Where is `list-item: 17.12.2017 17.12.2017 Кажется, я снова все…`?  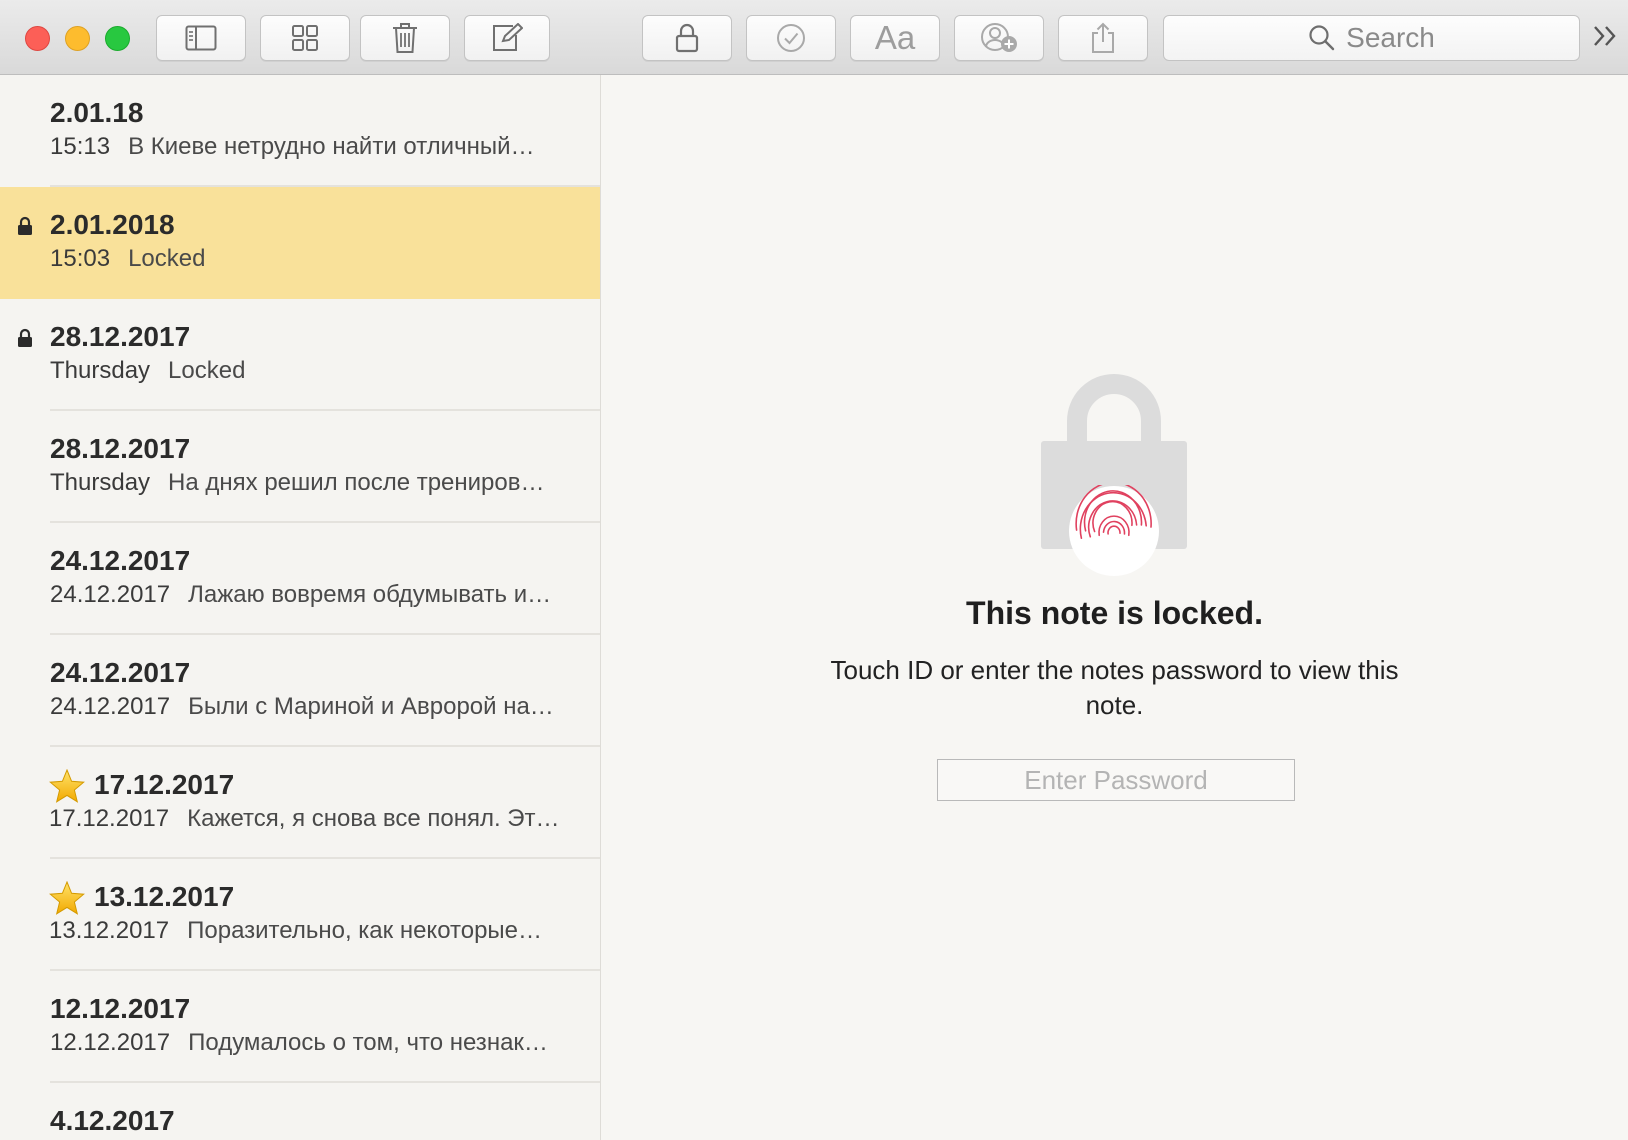
list-item: 17.12.2017 17.12.2017 Кажется, я снова все… is located at coordinates (300, 803).